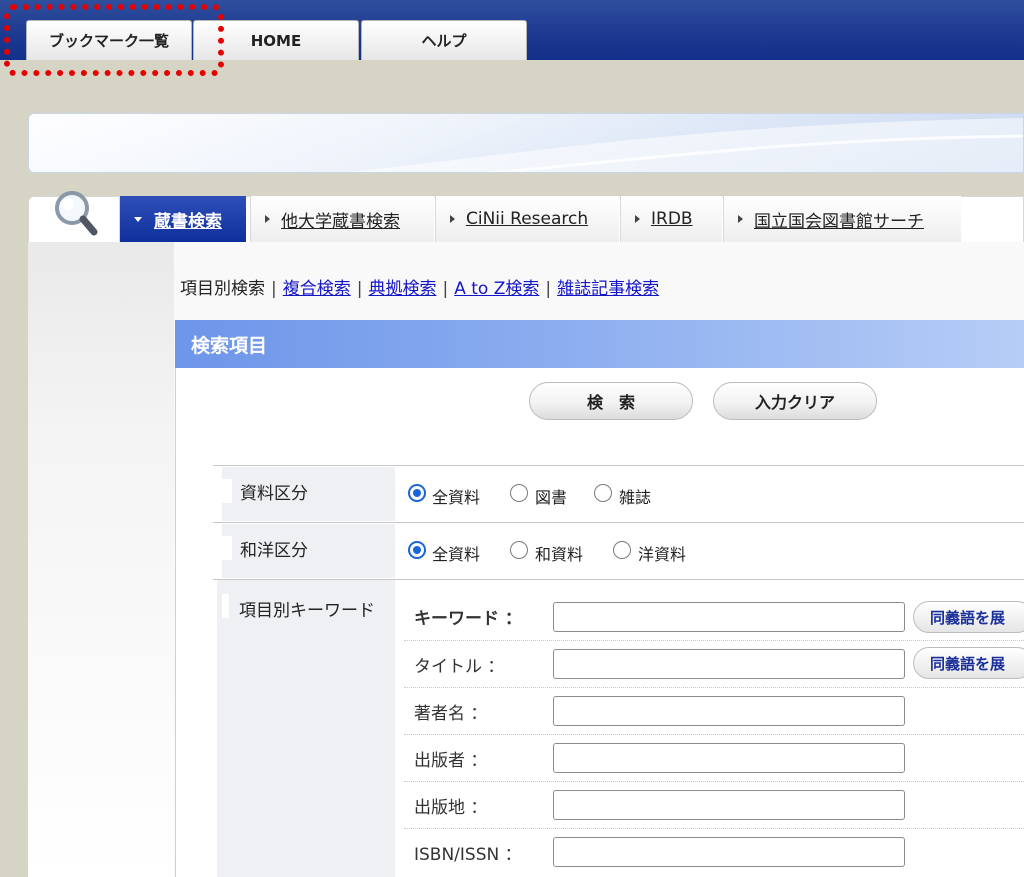  Describe the element at coordinates (603, 493) in the screenshot. I see `radio-material-journals` at that location.